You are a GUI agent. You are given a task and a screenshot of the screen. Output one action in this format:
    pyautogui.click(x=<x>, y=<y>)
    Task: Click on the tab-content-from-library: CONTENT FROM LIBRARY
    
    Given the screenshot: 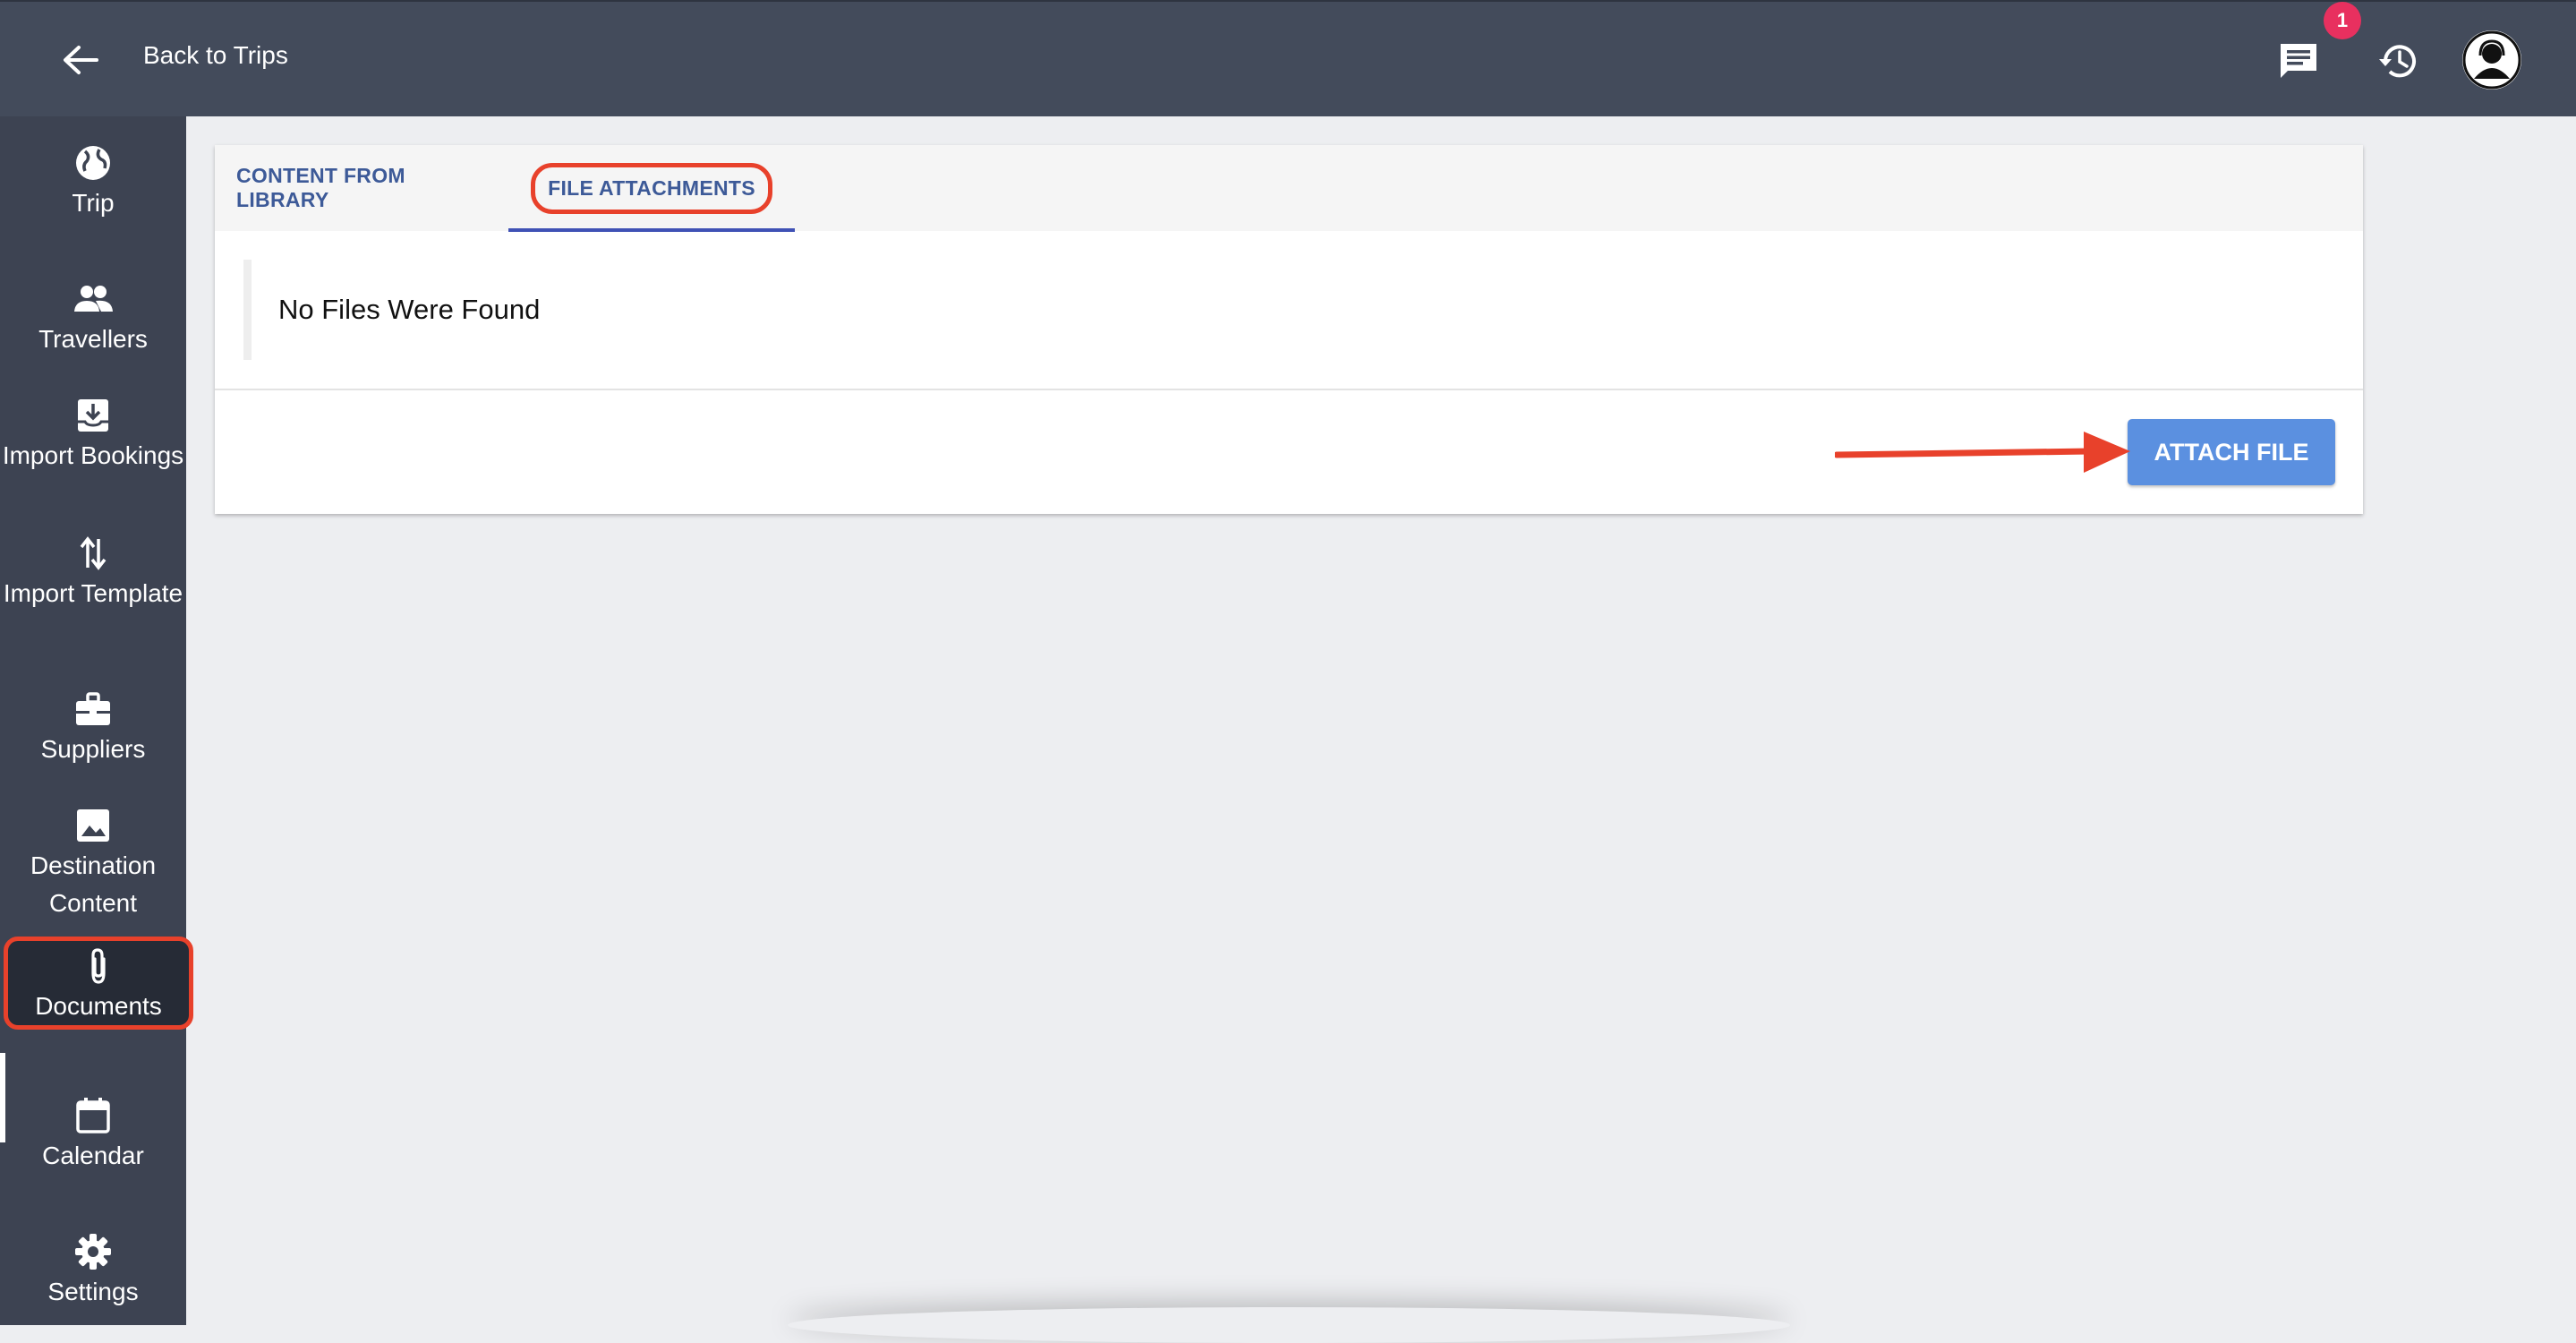 What is the action you would take?
    pyautogui.click(x=350, y=188)
    